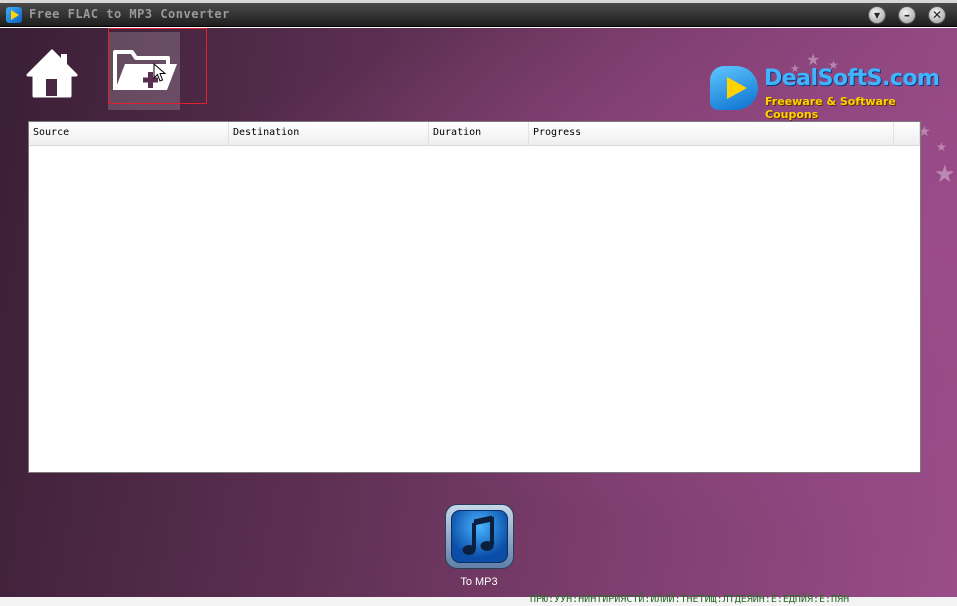 This screenshot has height=606, width=957. I want to click on title-bar: Free FLAC to MP3 Converter ▾ – ✕, so click(478, 15).